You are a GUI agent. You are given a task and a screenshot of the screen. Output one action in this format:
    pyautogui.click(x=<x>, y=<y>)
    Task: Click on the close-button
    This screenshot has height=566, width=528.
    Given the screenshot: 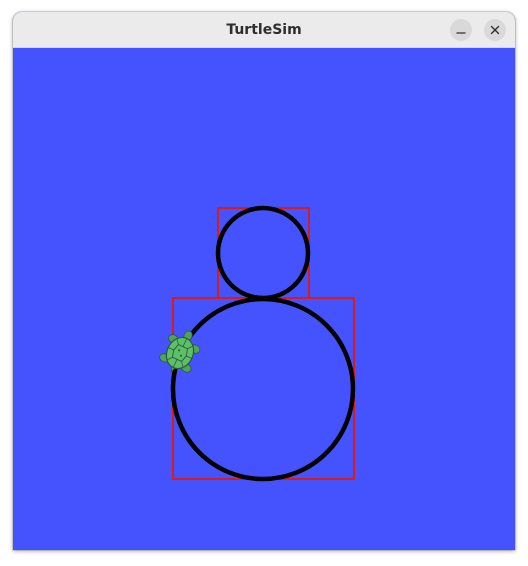 What is the action you would take?
    pyautogui.click(x=495, y=30)
    